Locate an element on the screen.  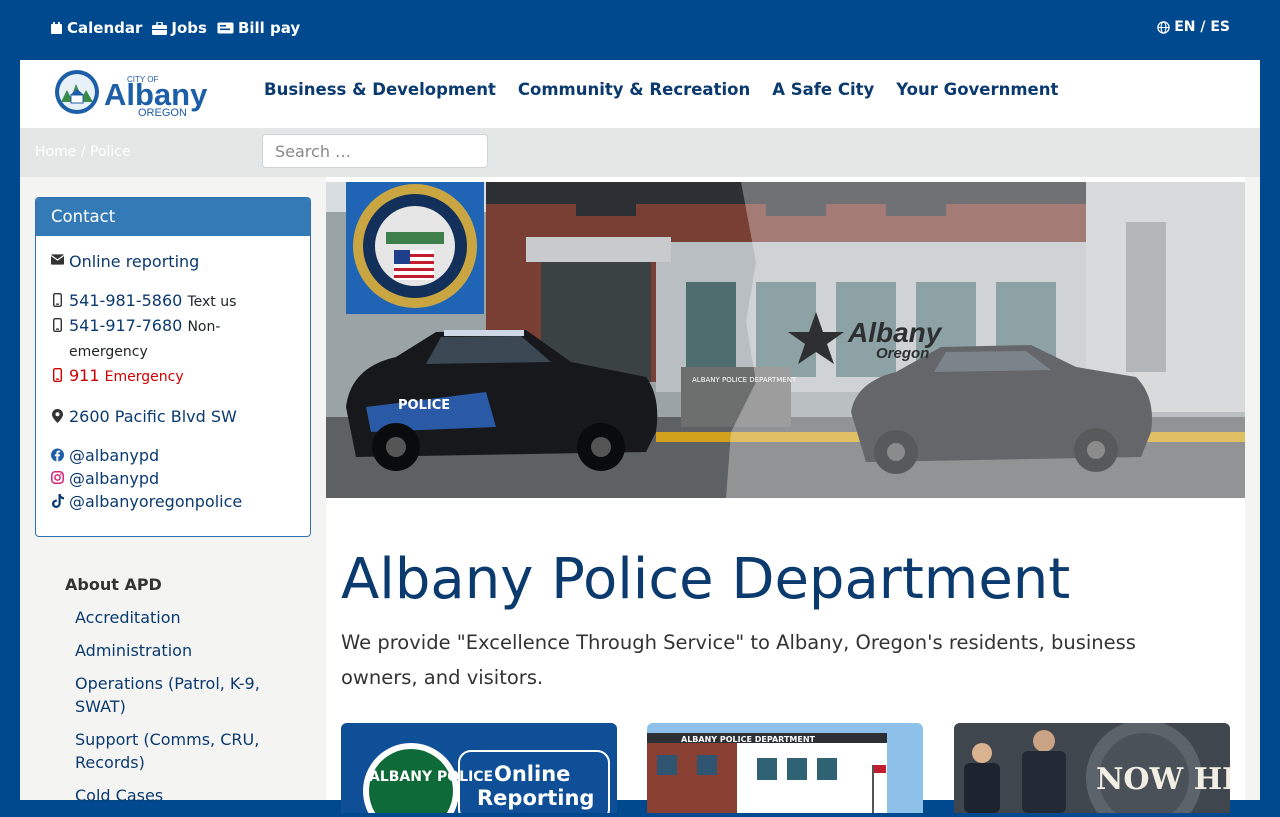
sidebar-item-operations: Operations (Patrol, K-9, SWAT) is located at coordinates (190, 695).